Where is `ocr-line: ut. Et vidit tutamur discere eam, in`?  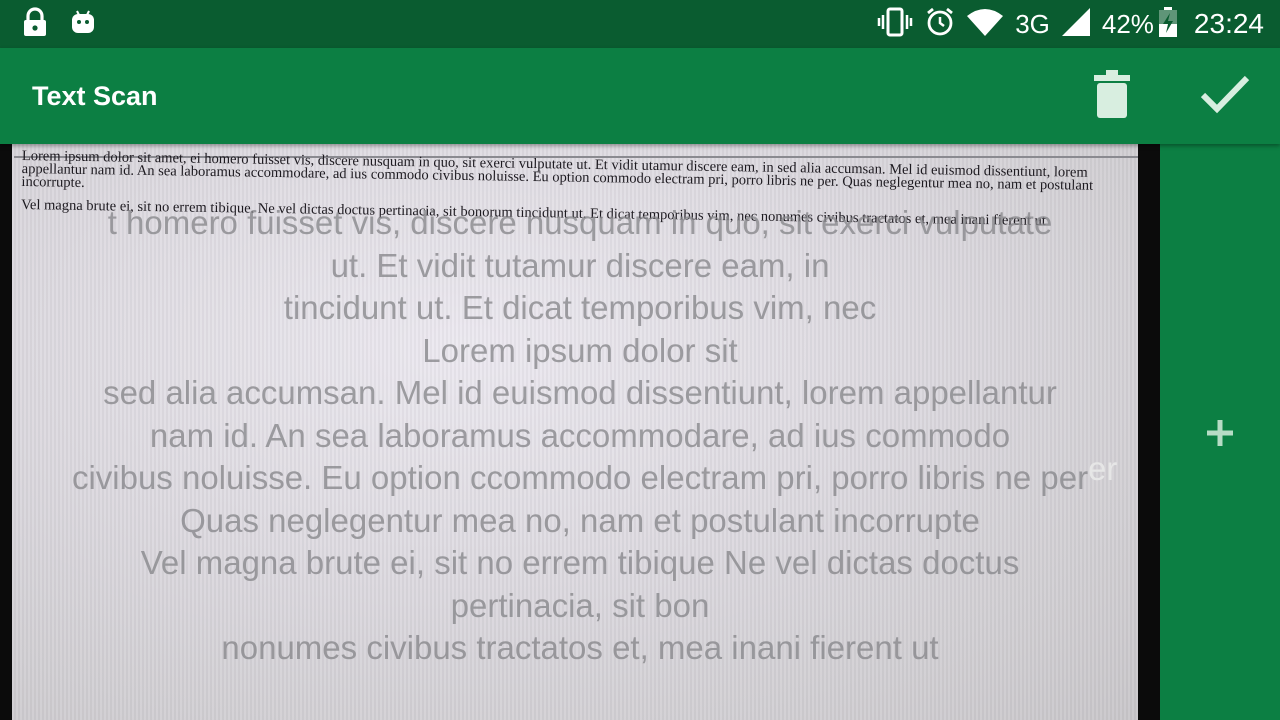 ocr-line: ut. Et vidit tutamur discere eam, in is located at coordinates (580, 265).